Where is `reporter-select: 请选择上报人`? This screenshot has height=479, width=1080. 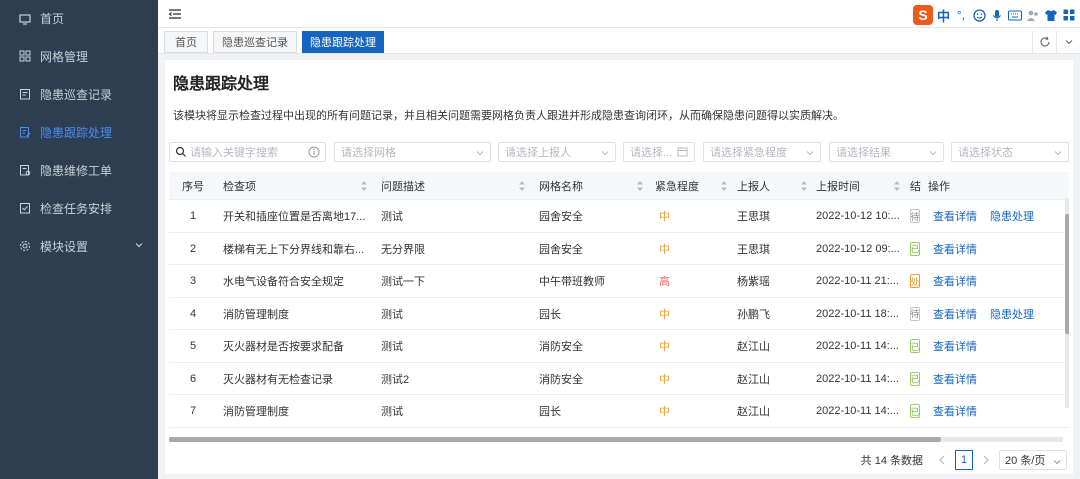 reporter-select: 请选择上报人 is located at coordinates (557, 152).